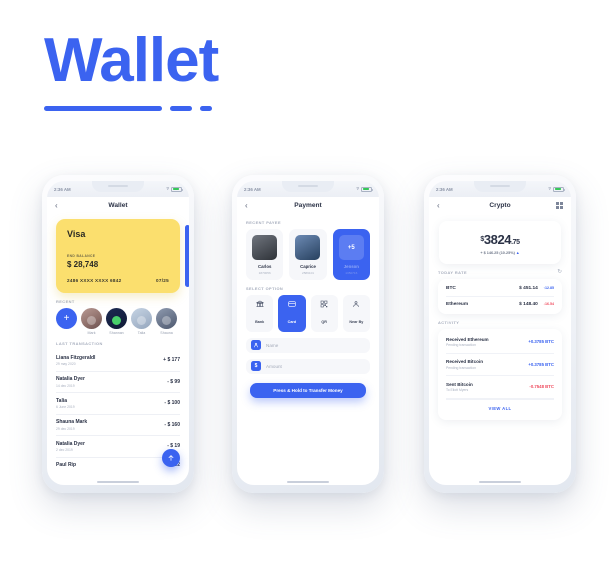 The image size is (616, 575). Describe the element at coordinates (500, 304) in the screenshot. I see `table-row: Ethereum $ 148.40 ↓16.54` at that location.